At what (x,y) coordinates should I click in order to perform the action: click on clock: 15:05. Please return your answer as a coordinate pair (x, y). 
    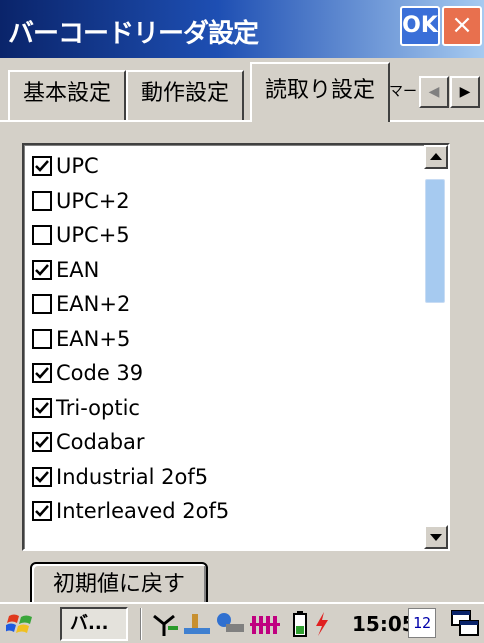
    Looking at the image, I should click on (384, 624).